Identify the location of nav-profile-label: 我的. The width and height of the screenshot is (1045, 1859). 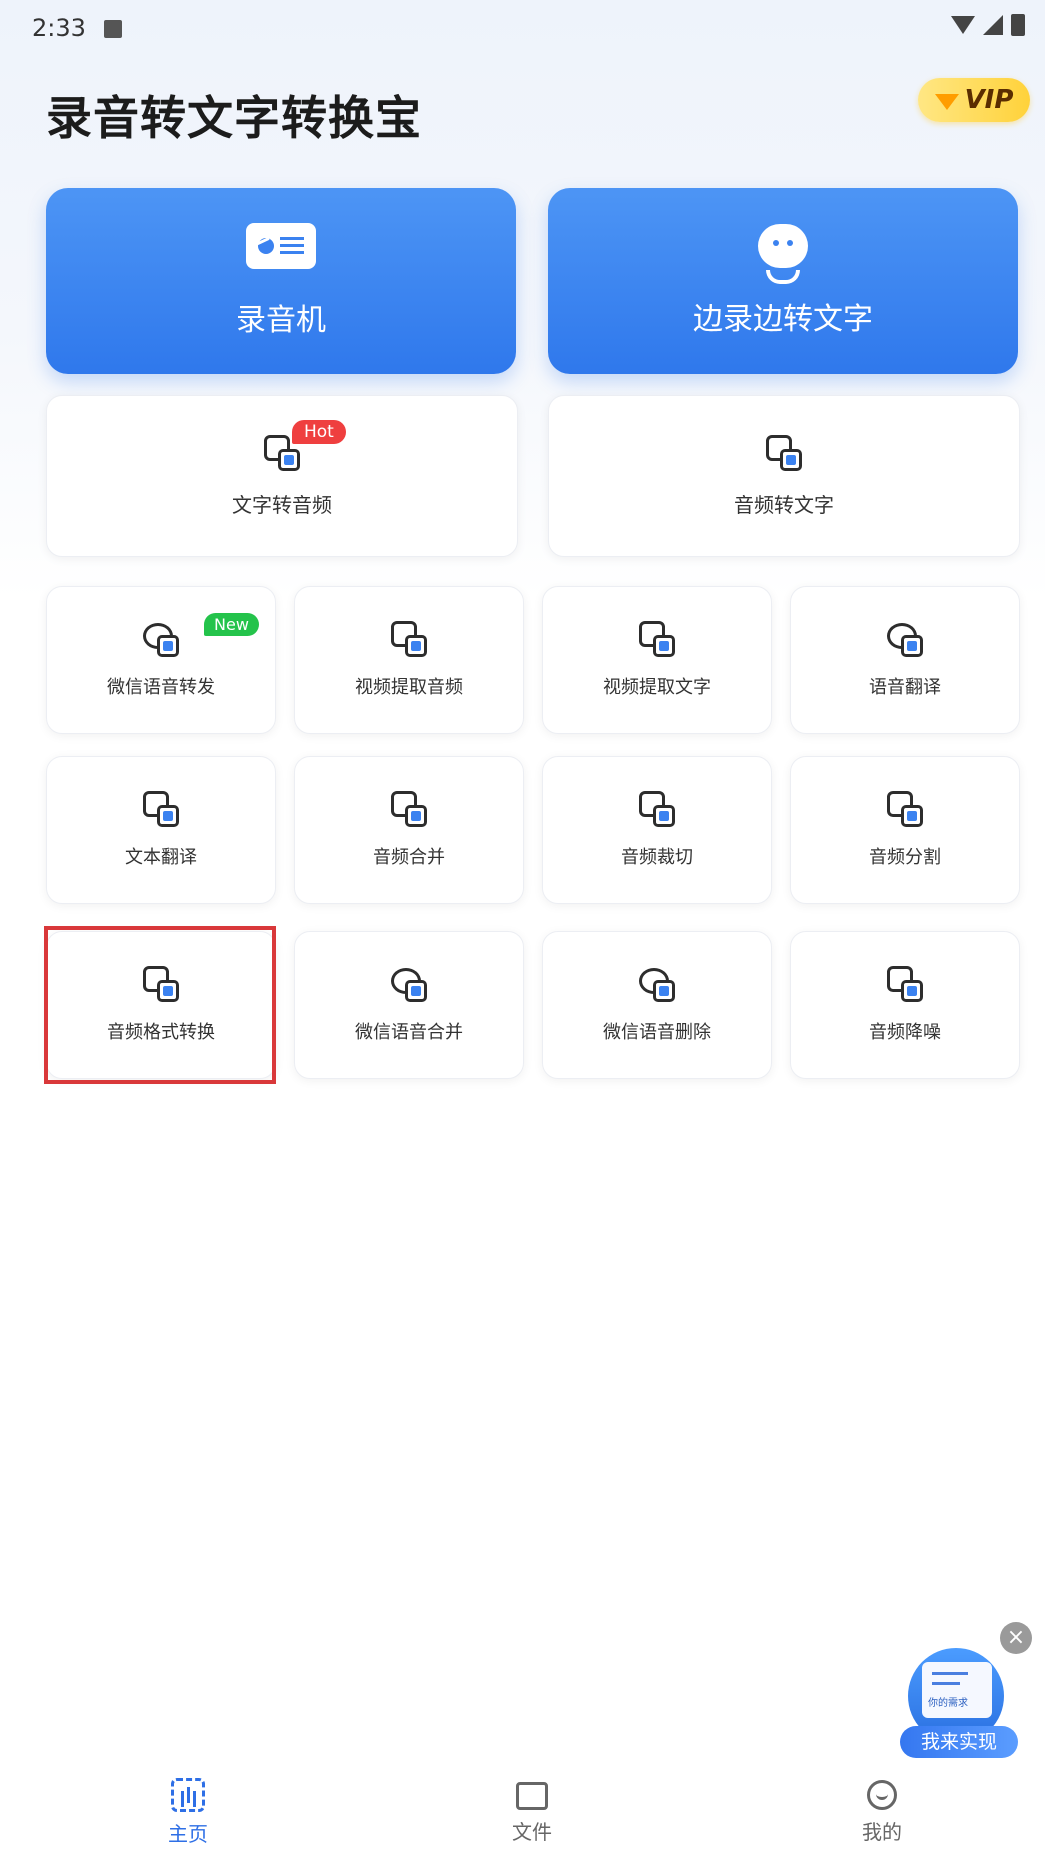
(882, 1832).